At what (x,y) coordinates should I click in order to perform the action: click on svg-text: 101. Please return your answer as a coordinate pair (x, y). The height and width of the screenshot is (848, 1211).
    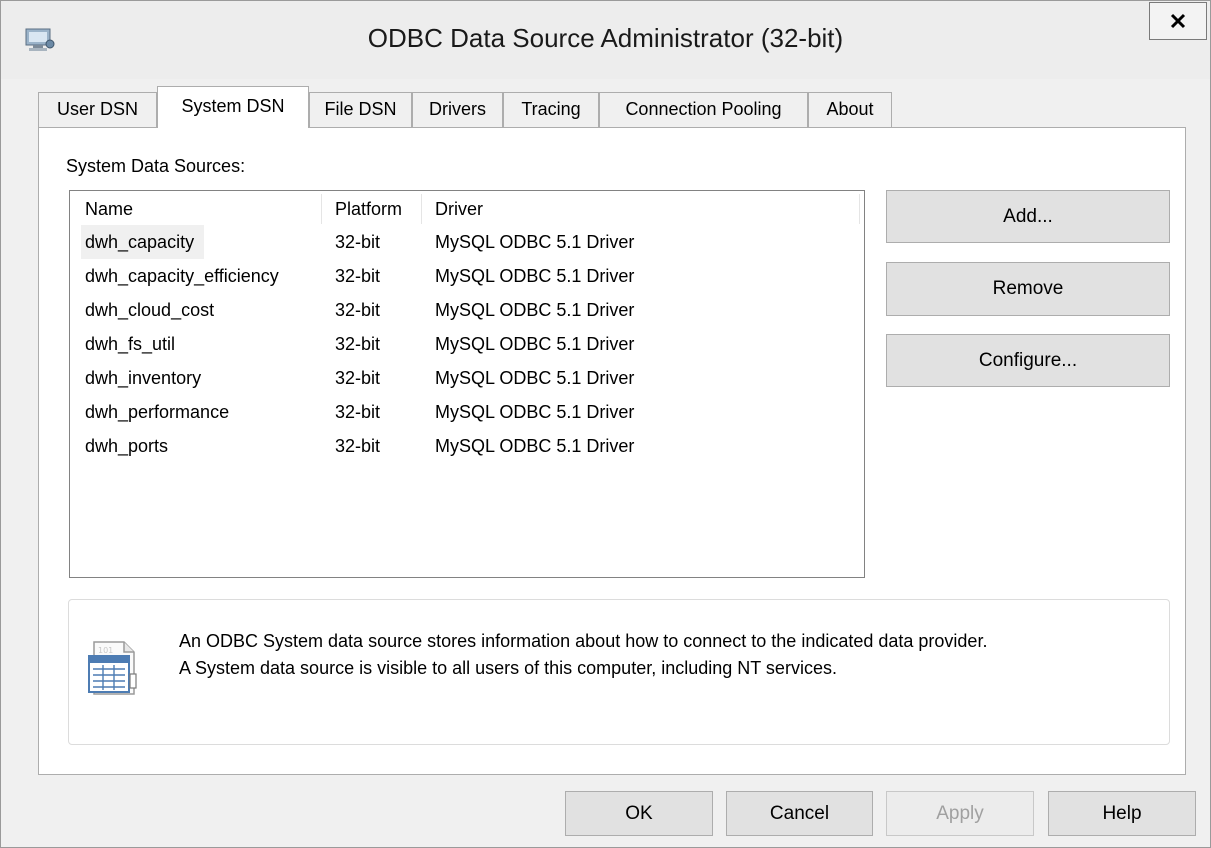
    Looking at the image, I should click on (105, 650).